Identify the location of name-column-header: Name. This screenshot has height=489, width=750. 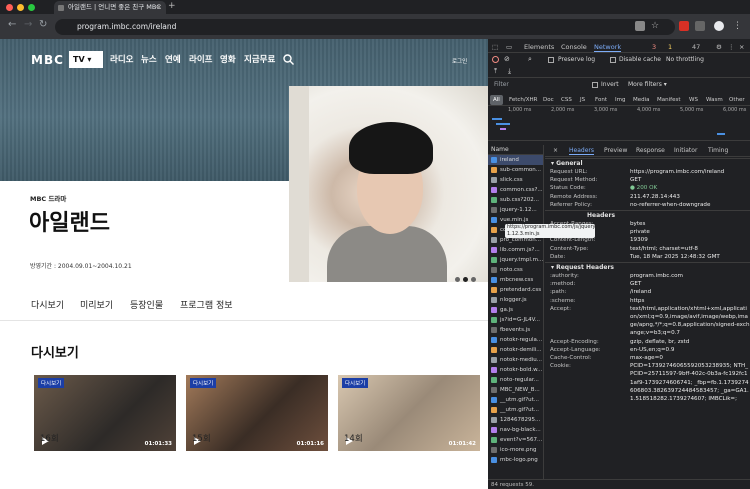
(515, 150).